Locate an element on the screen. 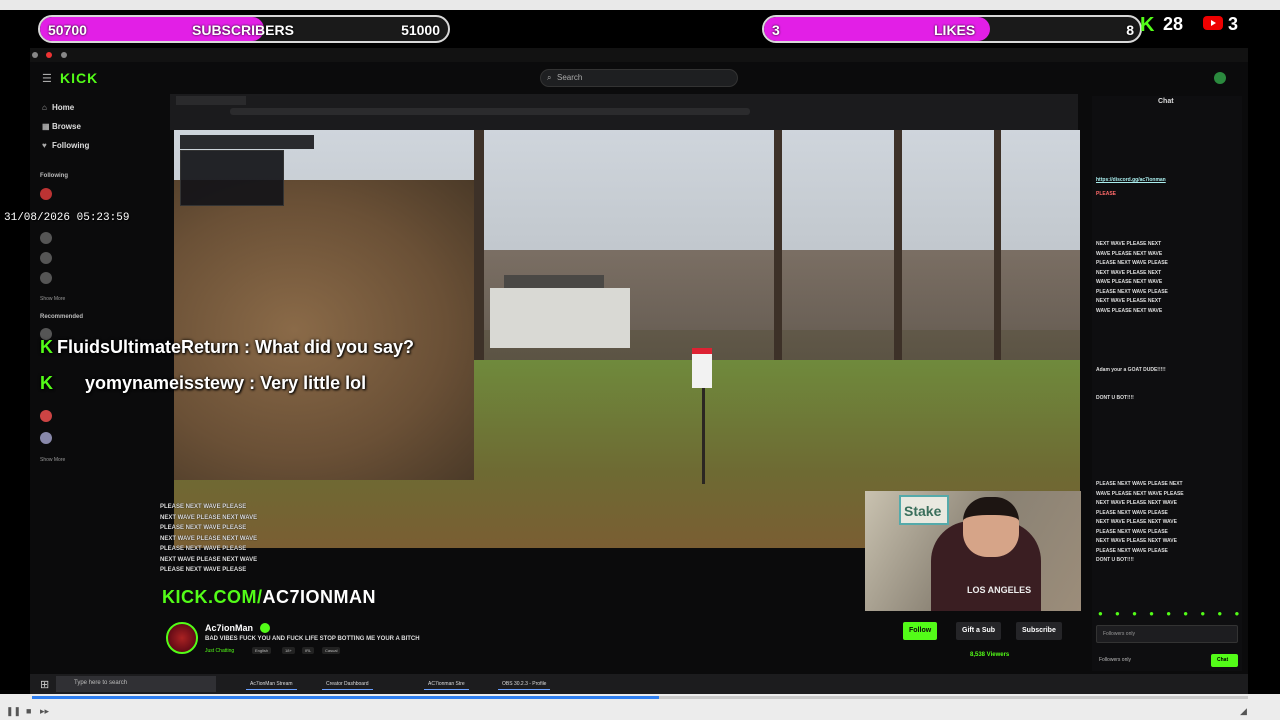 The width and height of the screenshot is (1280, 720). shirt-text: LOS ANGELES is located at coordinates (999, 590).